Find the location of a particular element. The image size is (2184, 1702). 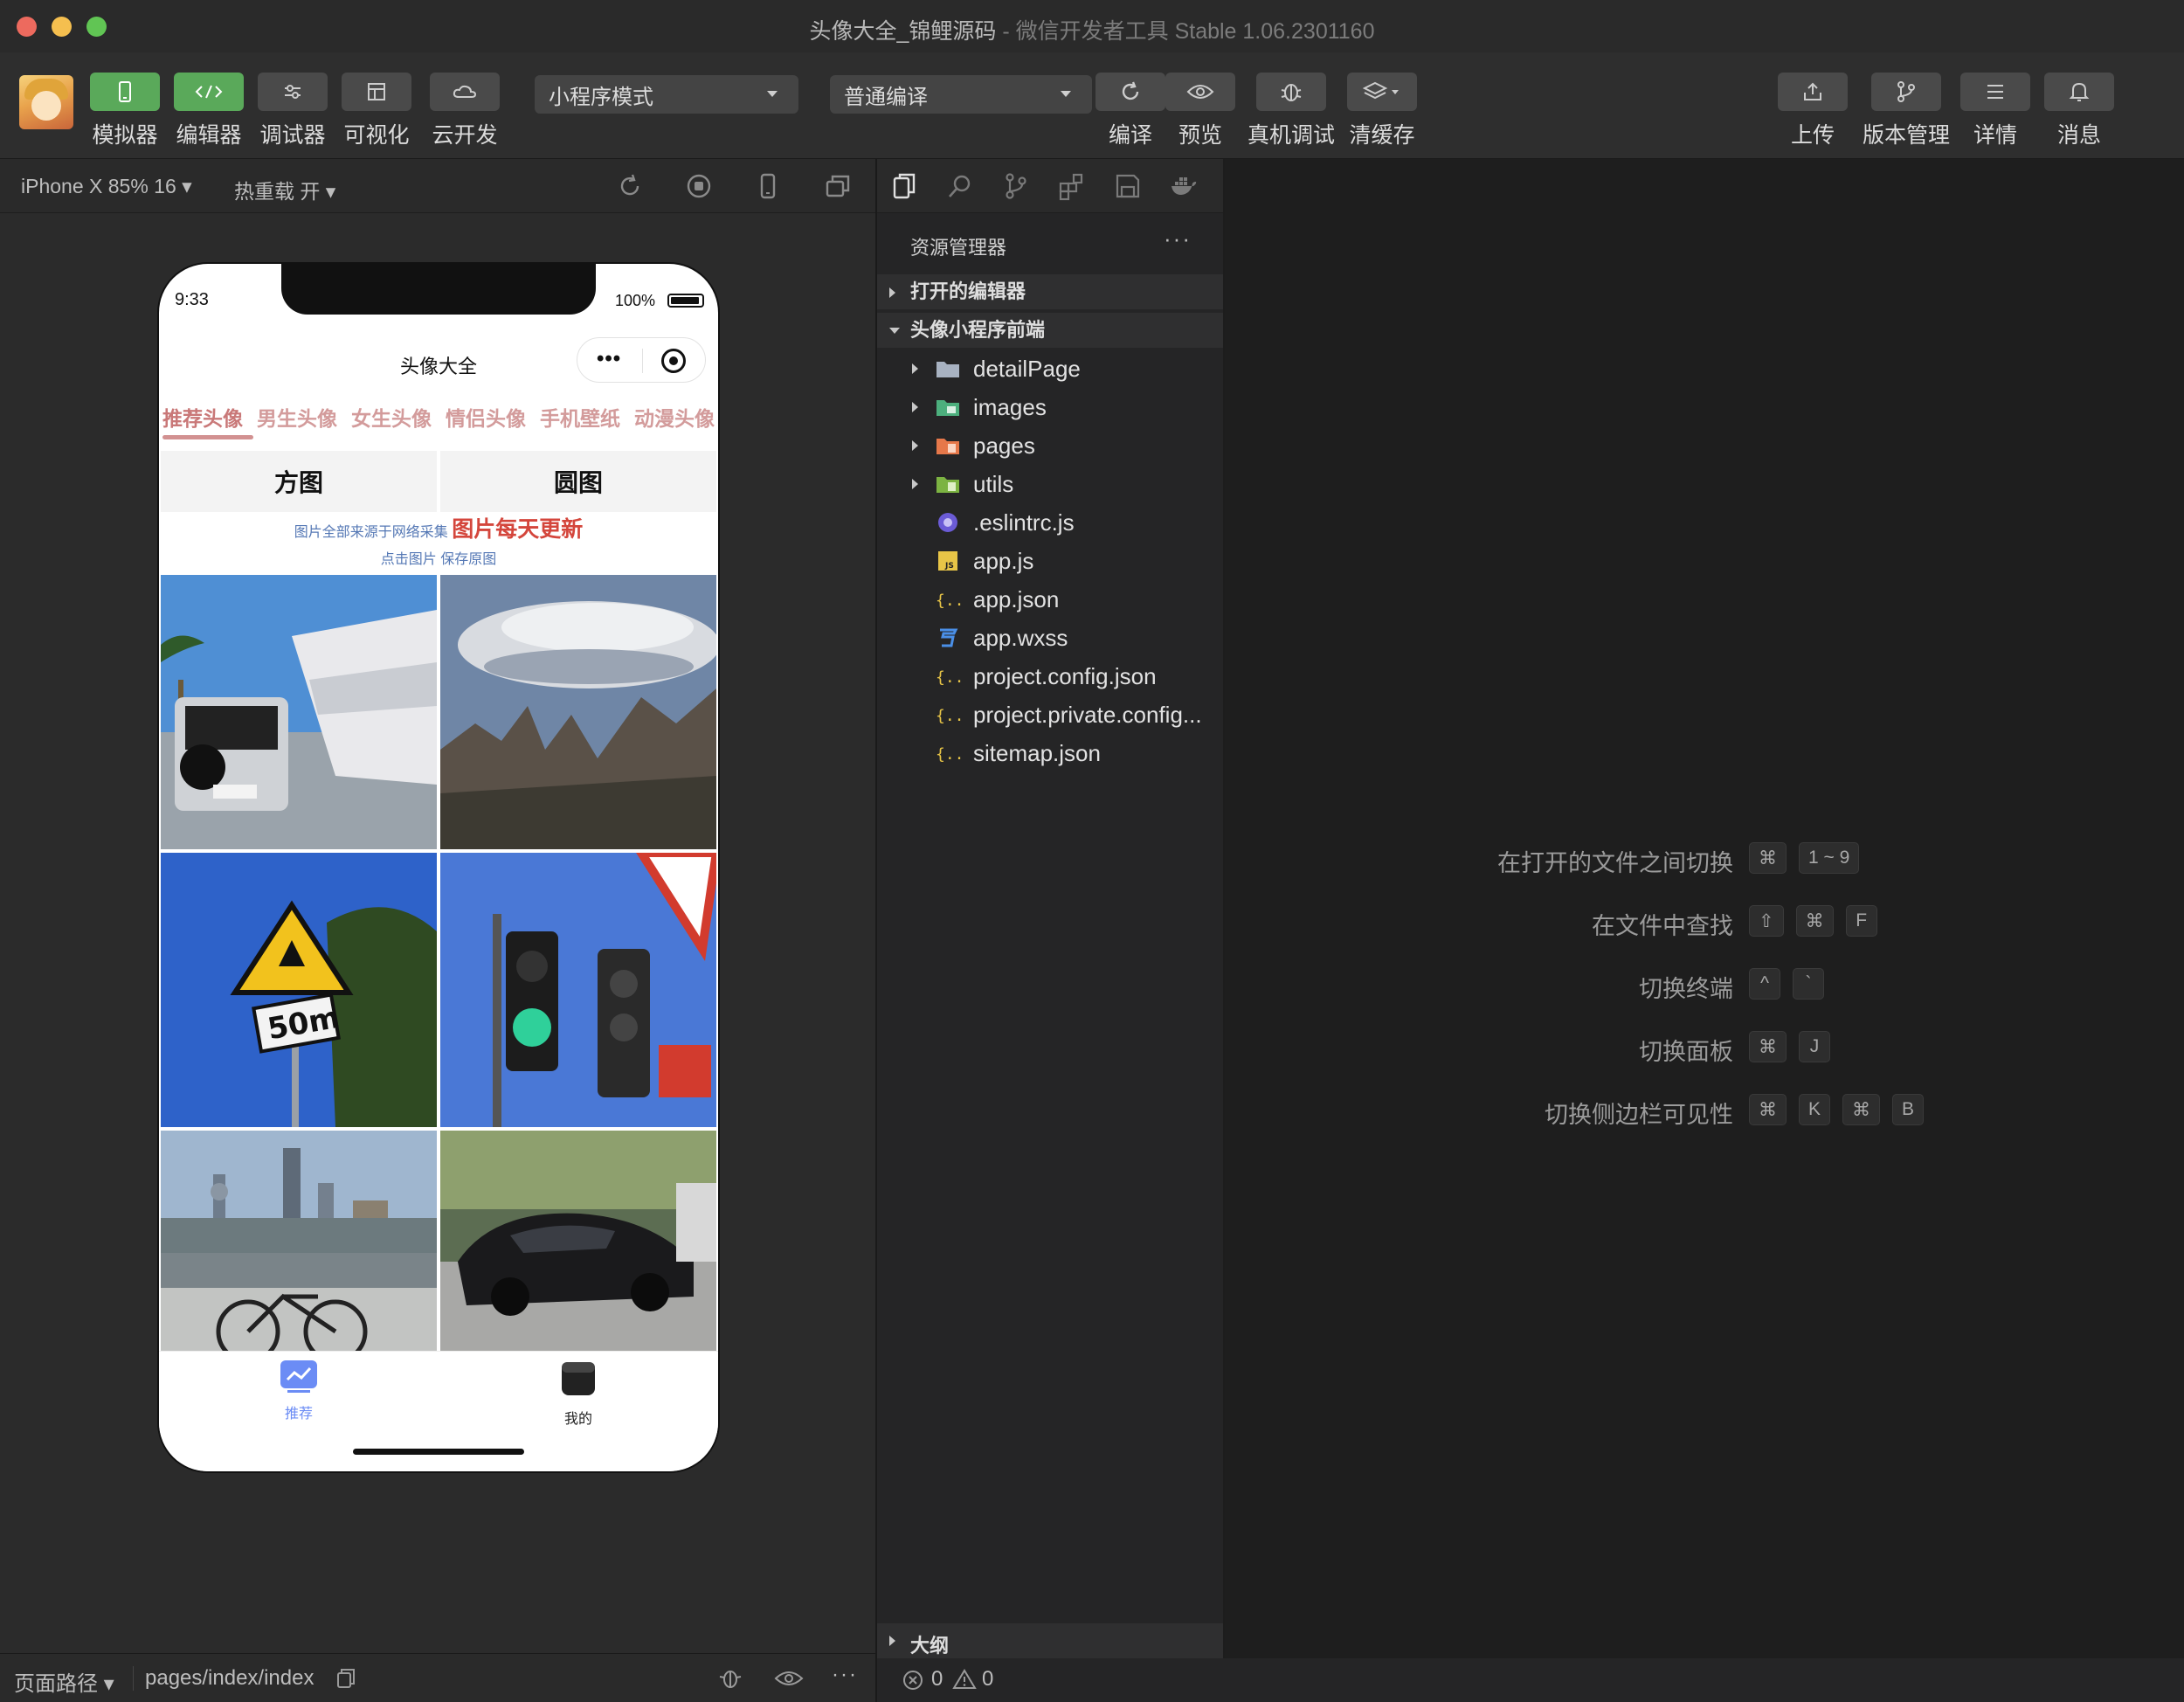

miniprogram-capsule: ••• is located at coordinates (641, 360).